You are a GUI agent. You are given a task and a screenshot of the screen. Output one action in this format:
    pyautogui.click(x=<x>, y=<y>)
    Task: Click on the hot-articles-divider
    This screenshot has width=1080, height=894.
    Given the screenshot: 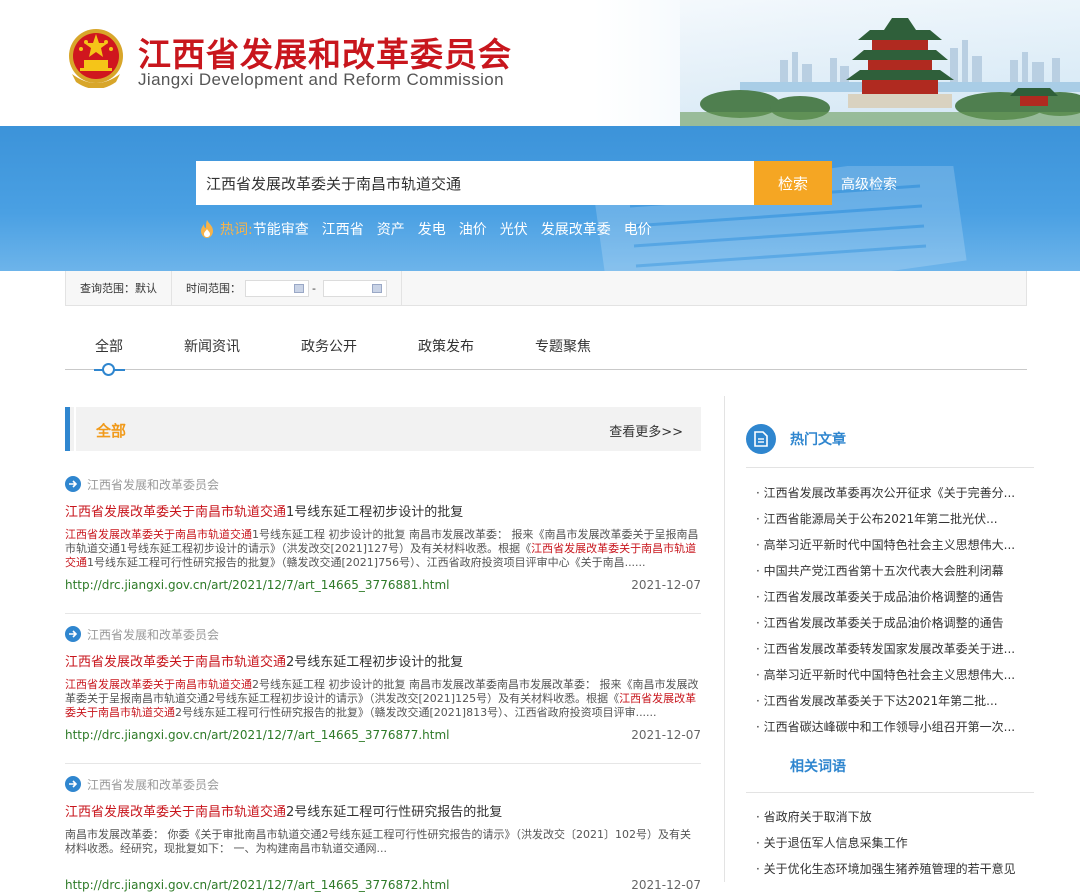 What is the action you would take?
    pyautogui.click(x=890, y=467)
    